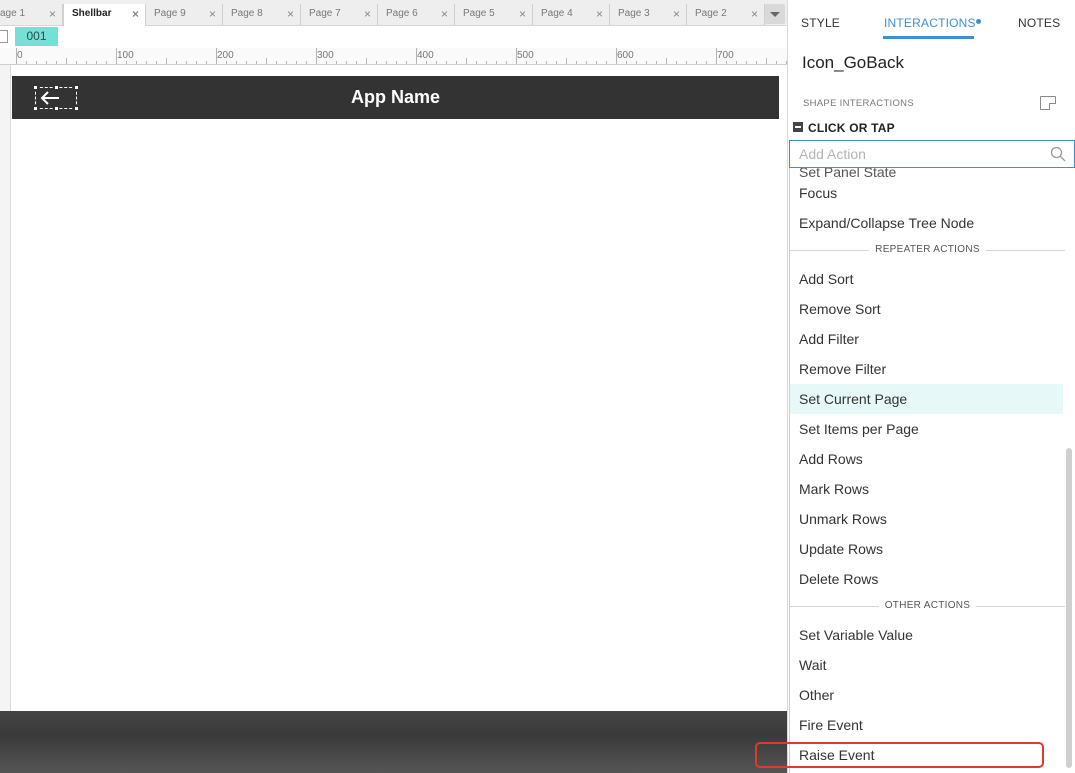 This screenshot has height=773, width=1075. I want to click on bottom-dark-area, so click(393, 742).